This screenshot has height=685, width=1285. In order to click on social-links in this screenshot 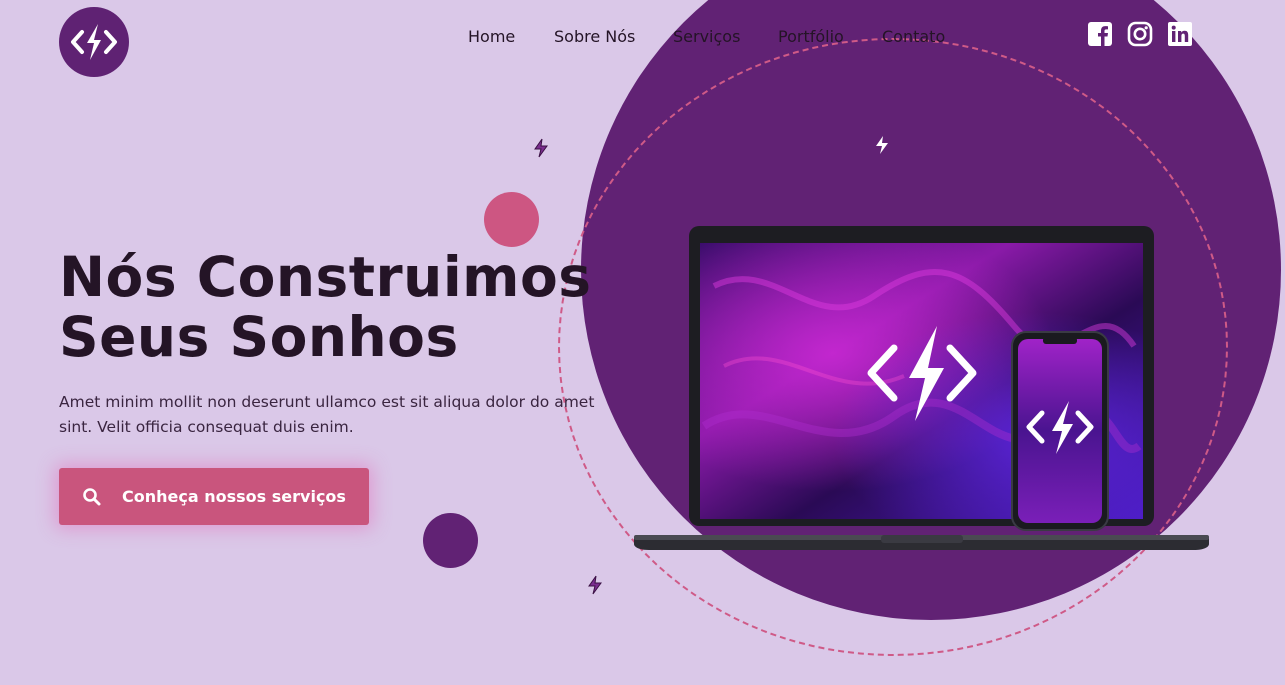, I will do `click(1140, 34)`.